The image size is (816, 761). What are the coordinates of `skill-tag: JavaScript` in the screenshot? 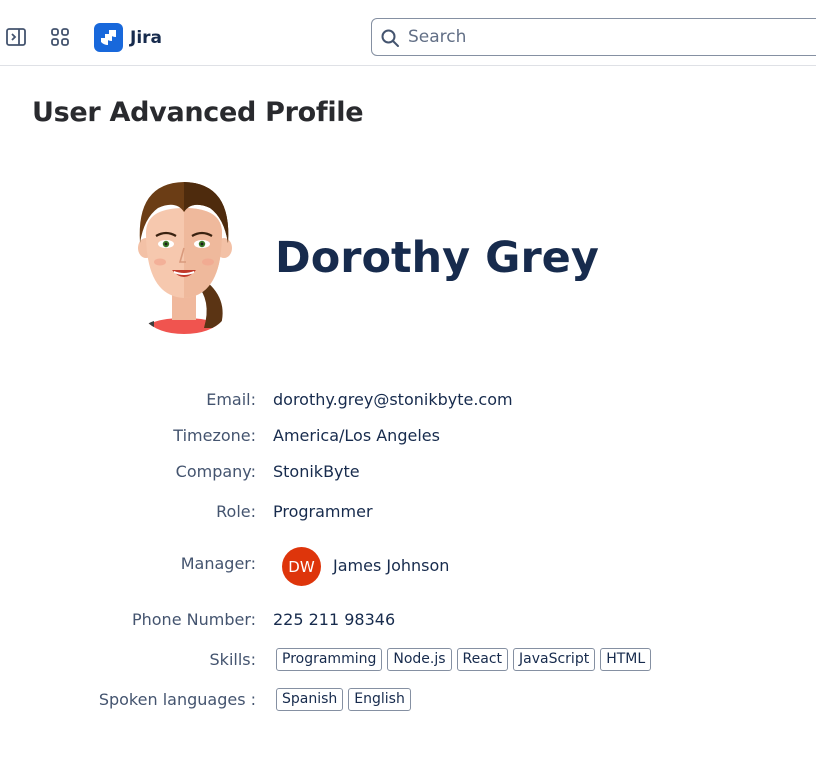 It's located at (554, 659).